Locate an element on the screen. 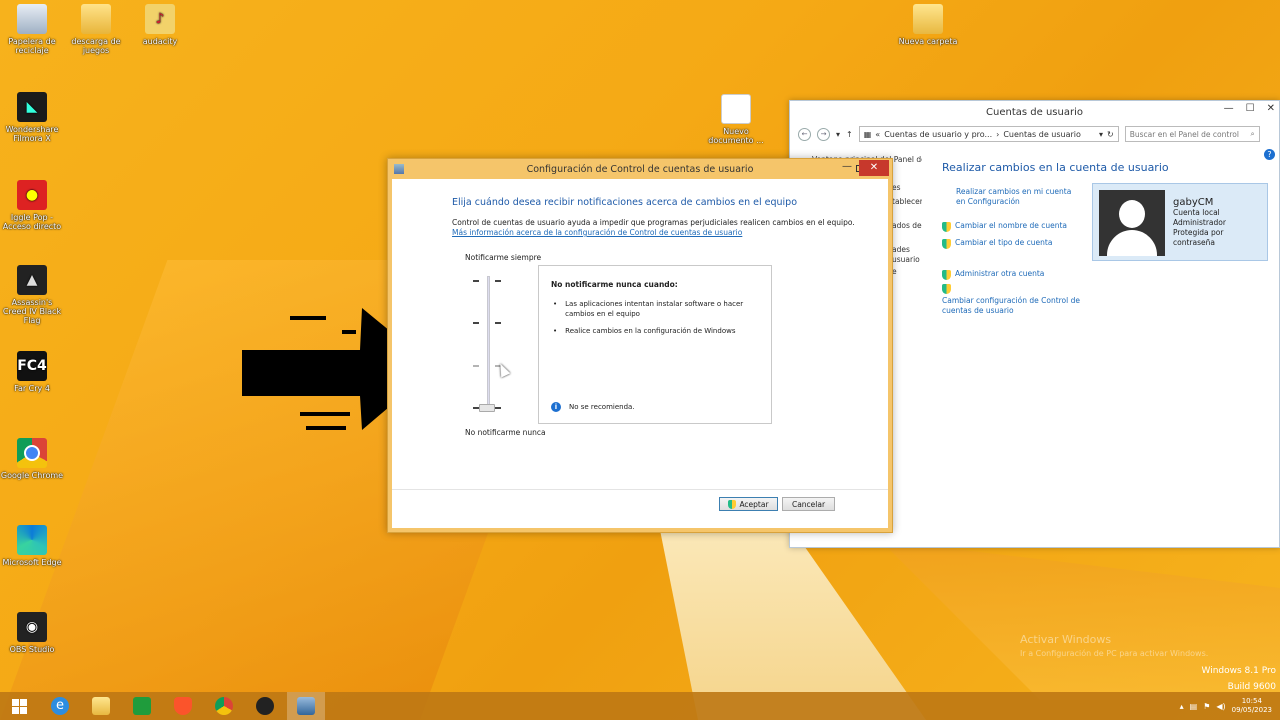 The width and height of the screenshot is (1280, 720). recent-dropdown-icon: ▾ is located at coordinates (838, 134).